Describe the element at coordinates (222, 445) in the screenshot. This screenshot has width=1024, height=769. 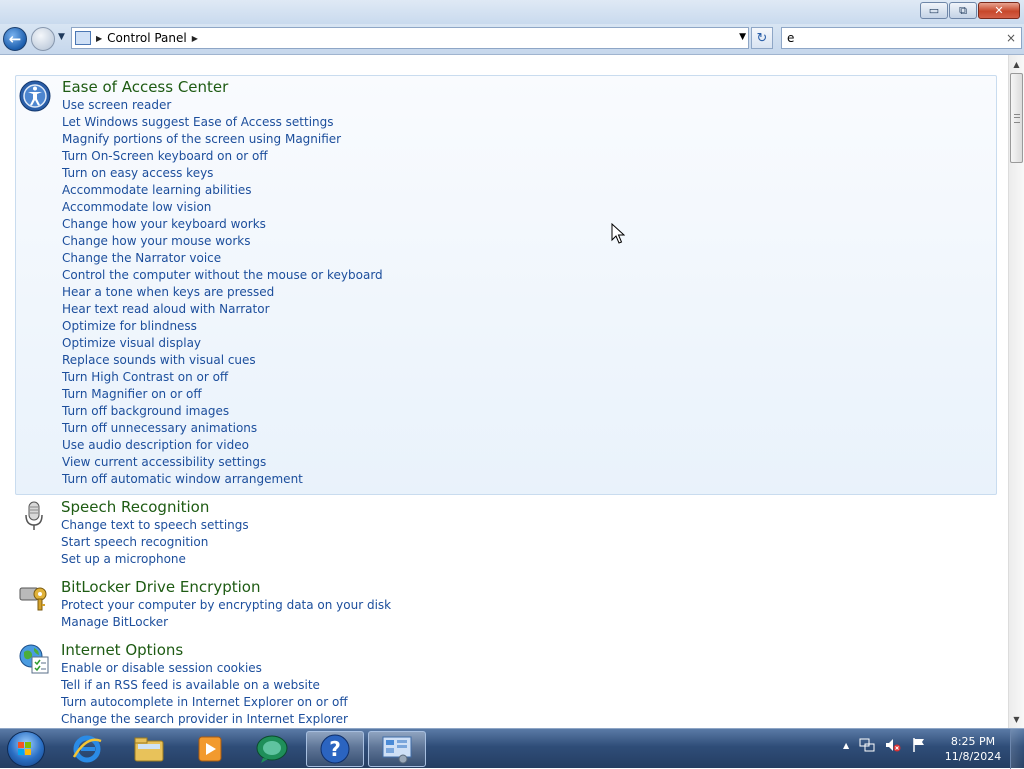
I see `task-link: Use audio description for video` at that location.